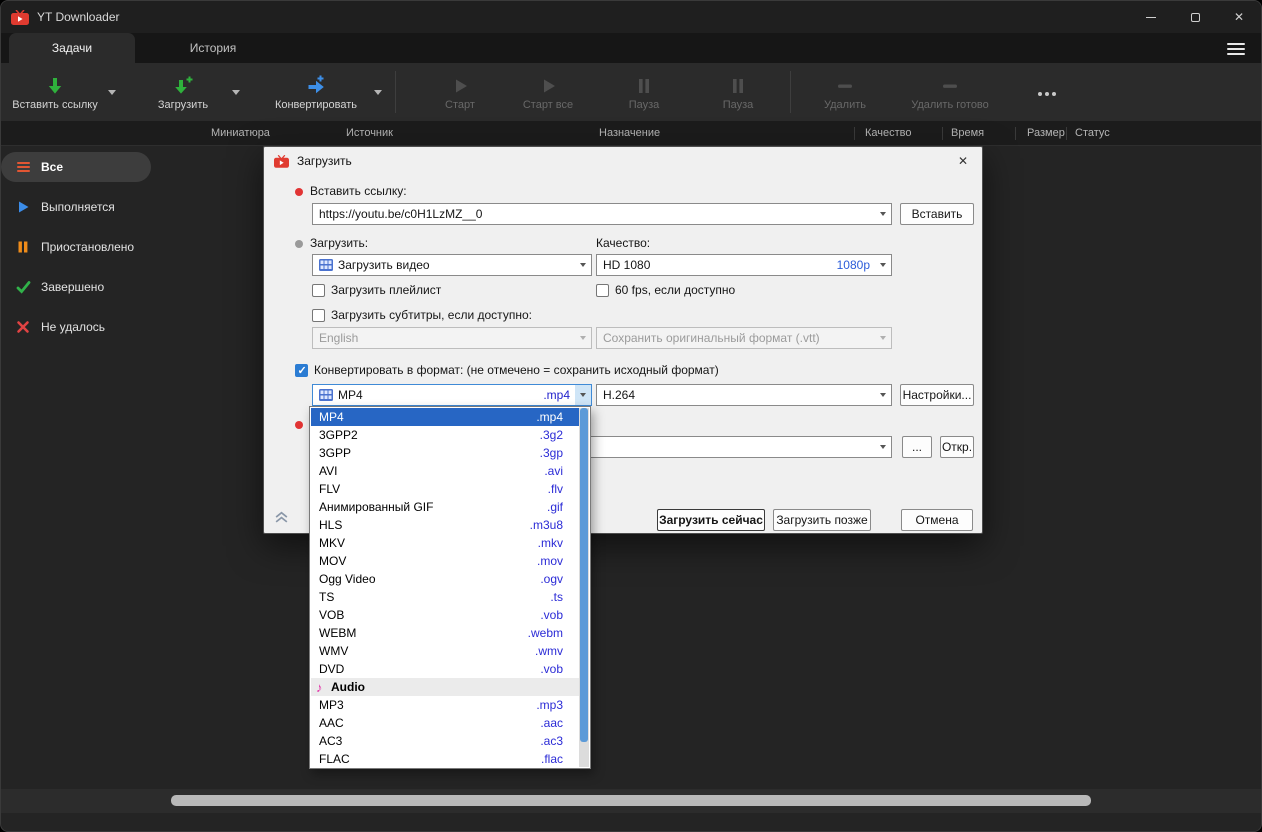 This screenshot has width=1262, height=832. What do you see at coordinates (556, 395) in the screenshot?
I see `format-extension: .mp4` at bounding box center [556, 395].